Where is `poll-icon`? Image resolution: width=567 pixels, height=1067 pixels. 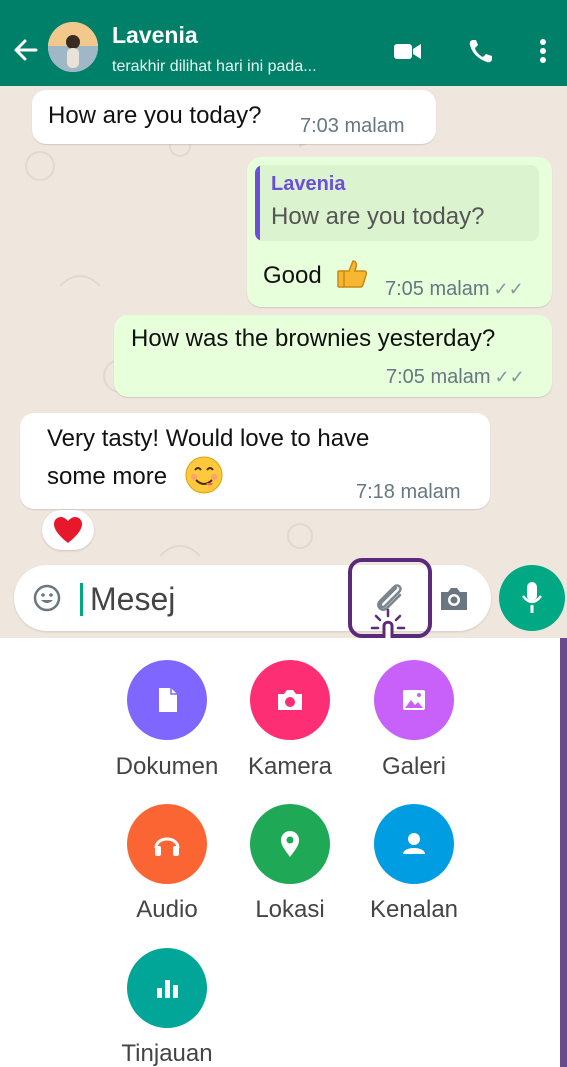 poll-icon is located at coordinates (167, 989).